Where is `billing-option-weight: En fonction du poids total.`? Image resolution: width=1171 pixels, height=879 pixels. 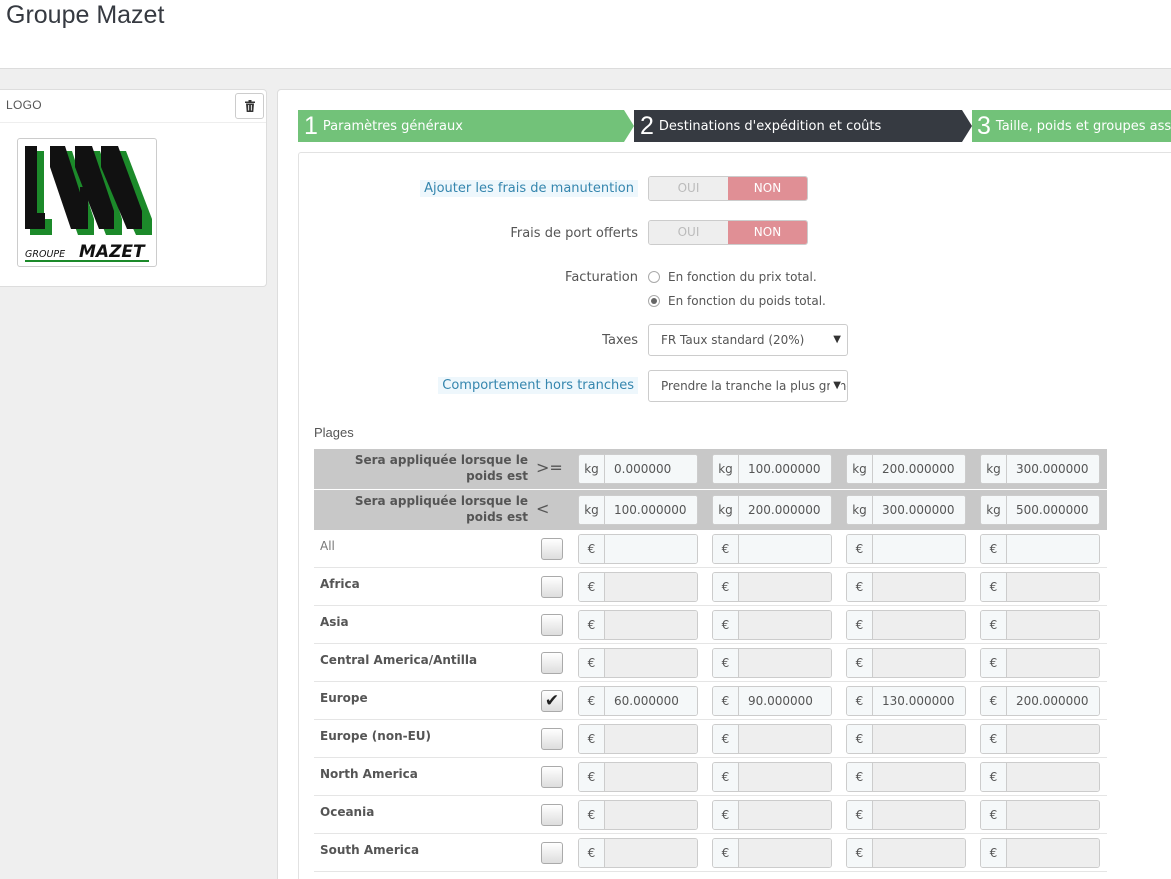 billing-option-weight: En fonction du poids total. is located at coordinates (737, 301).